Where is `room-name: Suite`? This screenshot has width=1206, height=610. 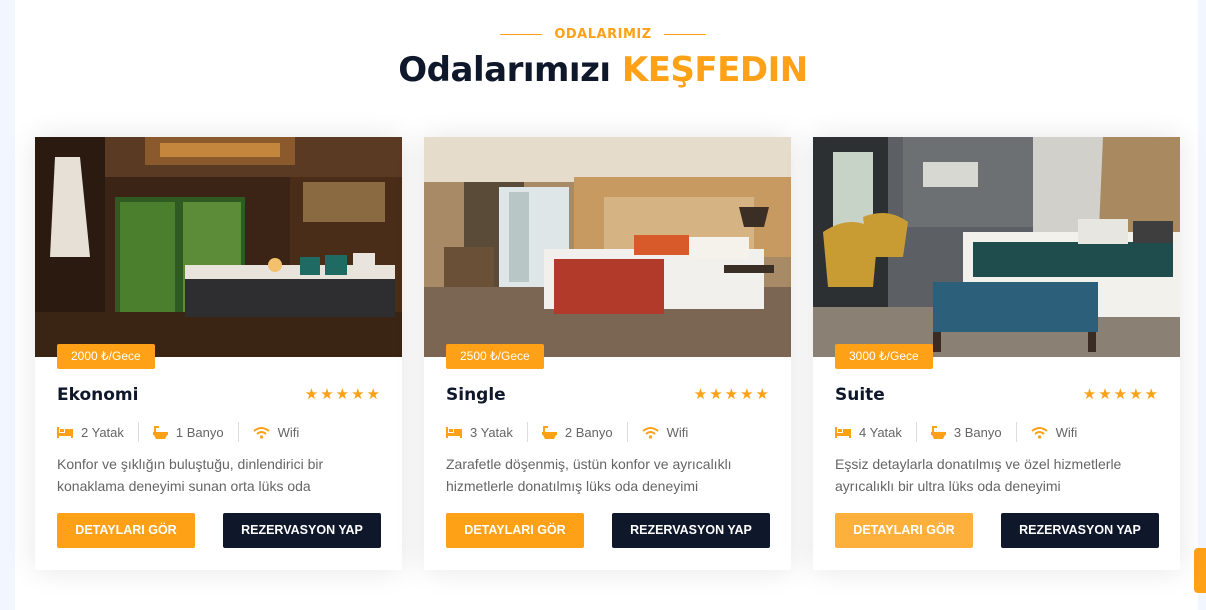 room-name: Suite is located at coordinates (860, 395).